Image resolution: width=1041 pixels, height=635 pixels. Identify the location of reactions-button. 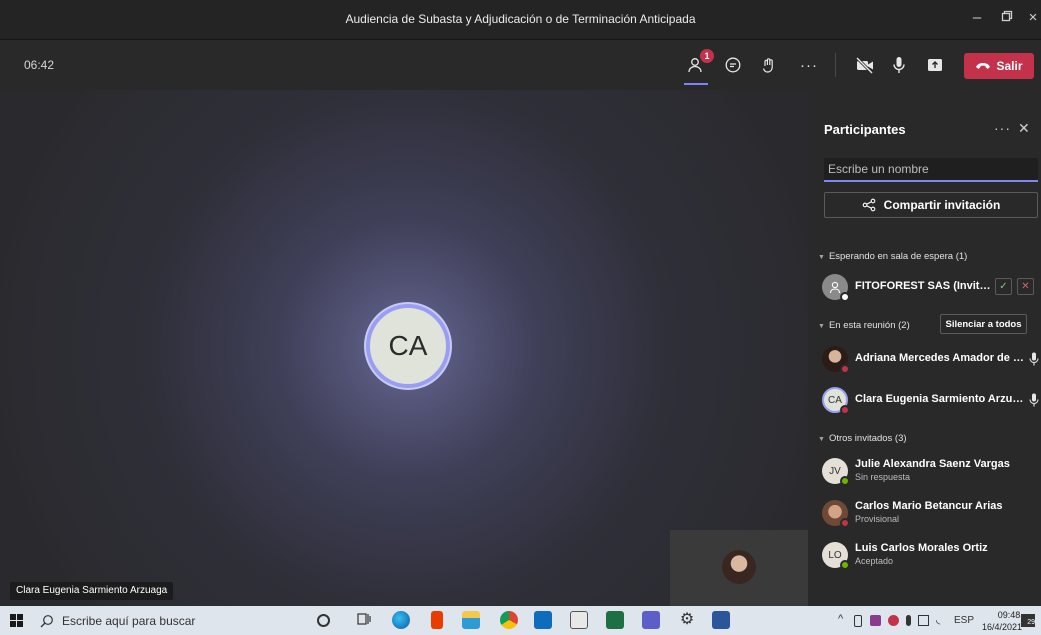
(769, 65).